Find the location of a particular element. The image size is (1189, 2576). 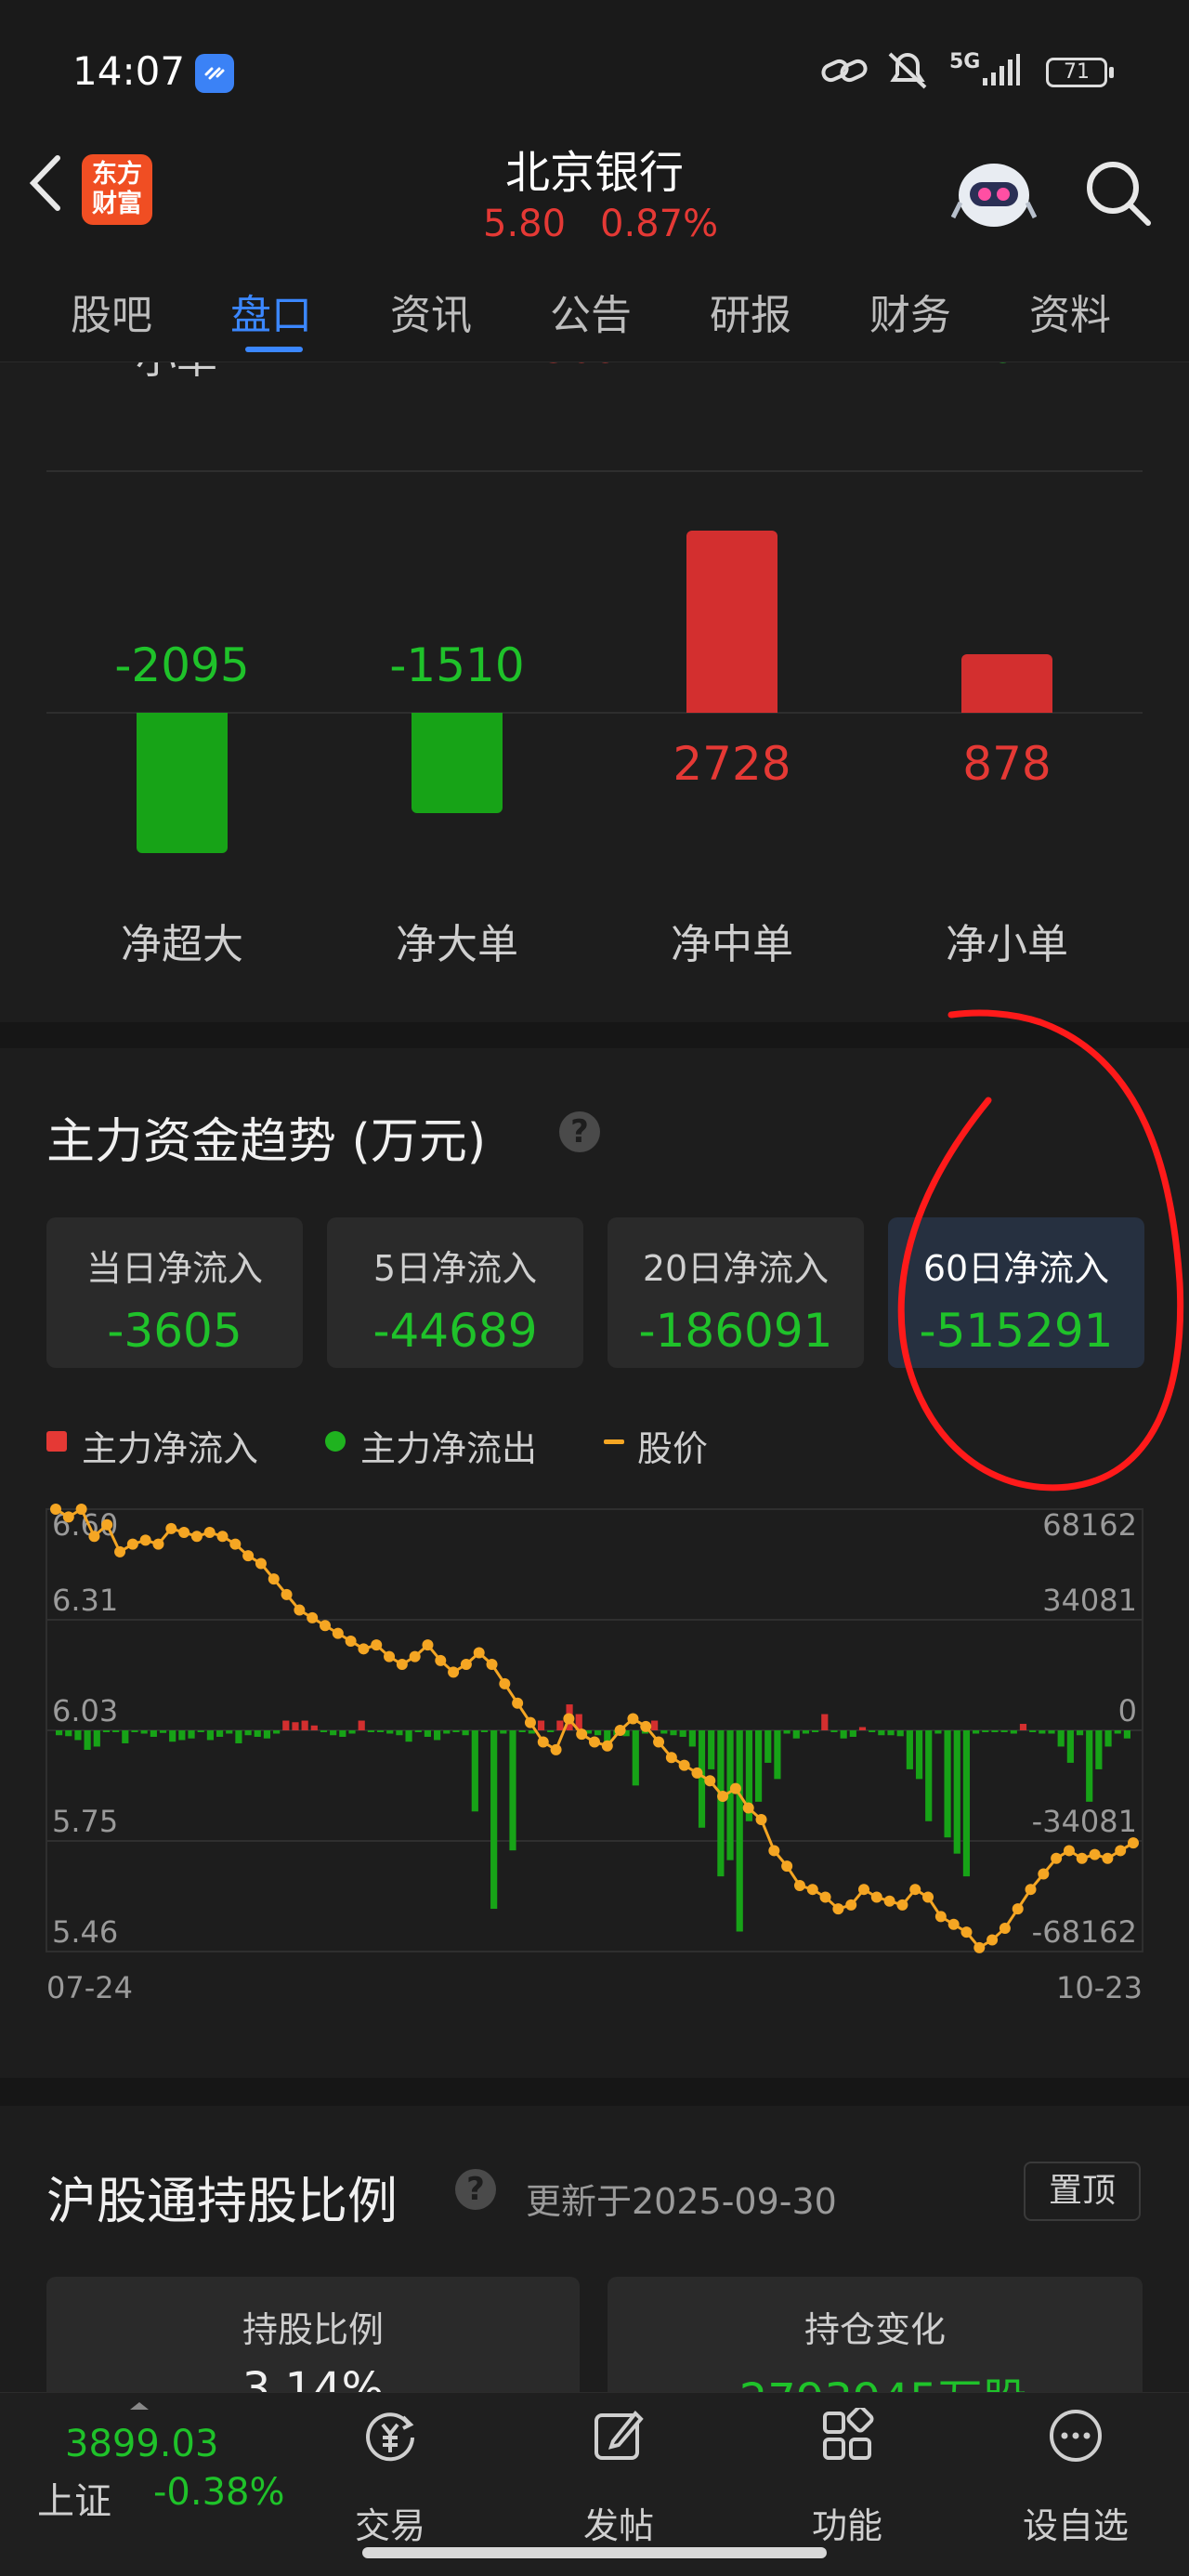

robot-assistant-icon is located at coordinates (994, 193).